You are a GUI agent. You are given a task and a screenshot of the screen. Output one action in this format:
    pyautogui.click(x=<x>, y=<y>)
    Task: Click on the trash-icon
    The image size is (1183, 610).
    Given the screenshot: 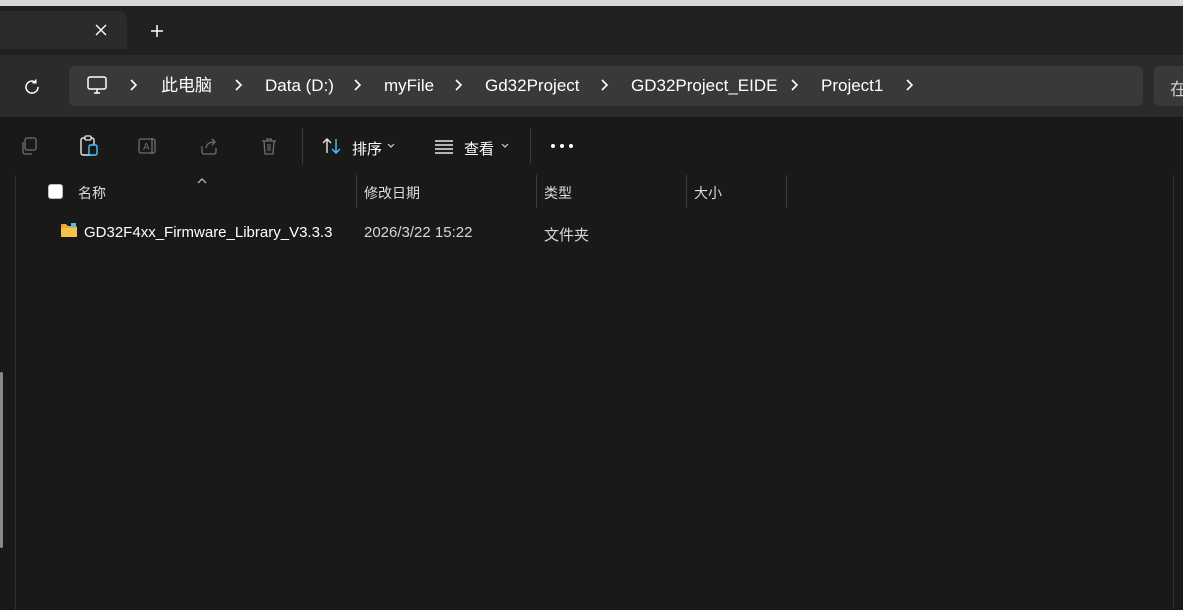 What is the action you would take?
    pyautogui.click(x=269, y=146)
    